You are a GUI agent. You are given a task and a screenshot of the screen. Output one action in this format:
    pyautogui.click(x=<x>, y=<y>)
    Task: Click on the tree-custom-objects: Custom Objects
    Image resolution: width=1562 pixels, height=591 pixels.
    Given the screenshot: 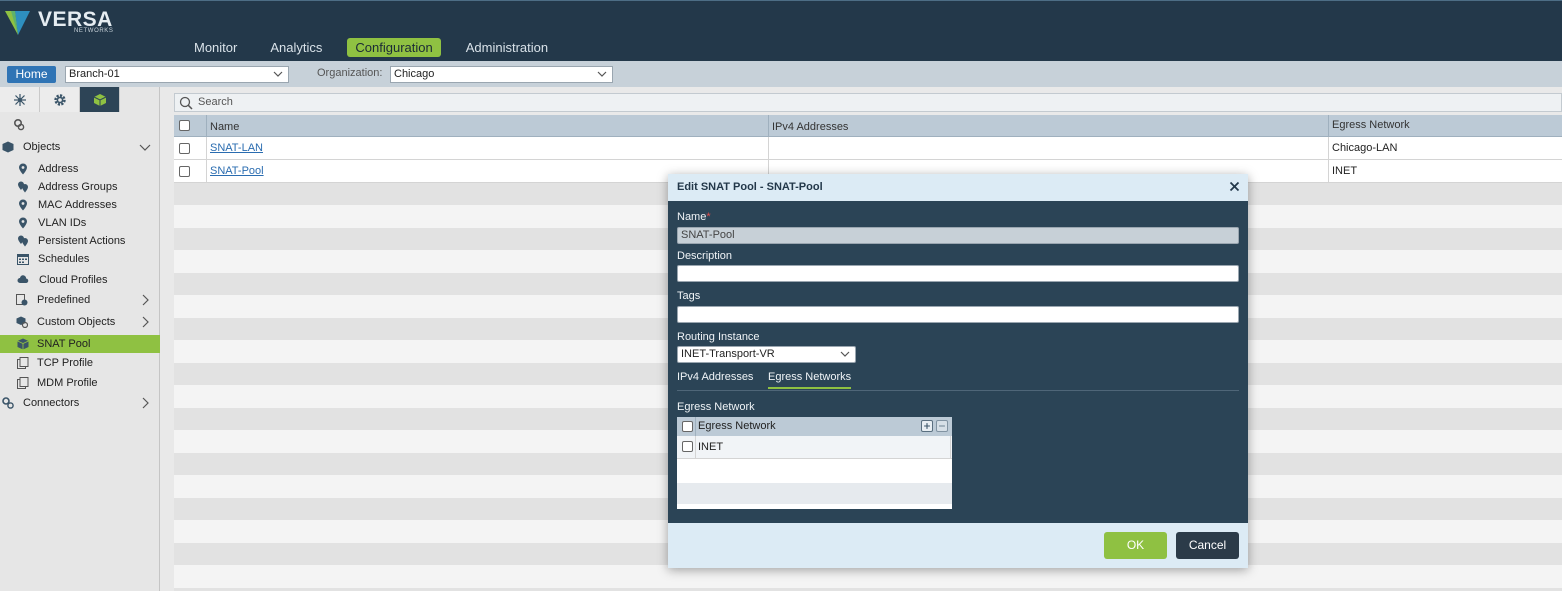 What is the action you would take?
    pyautogui.click(x=80, y=322)
    